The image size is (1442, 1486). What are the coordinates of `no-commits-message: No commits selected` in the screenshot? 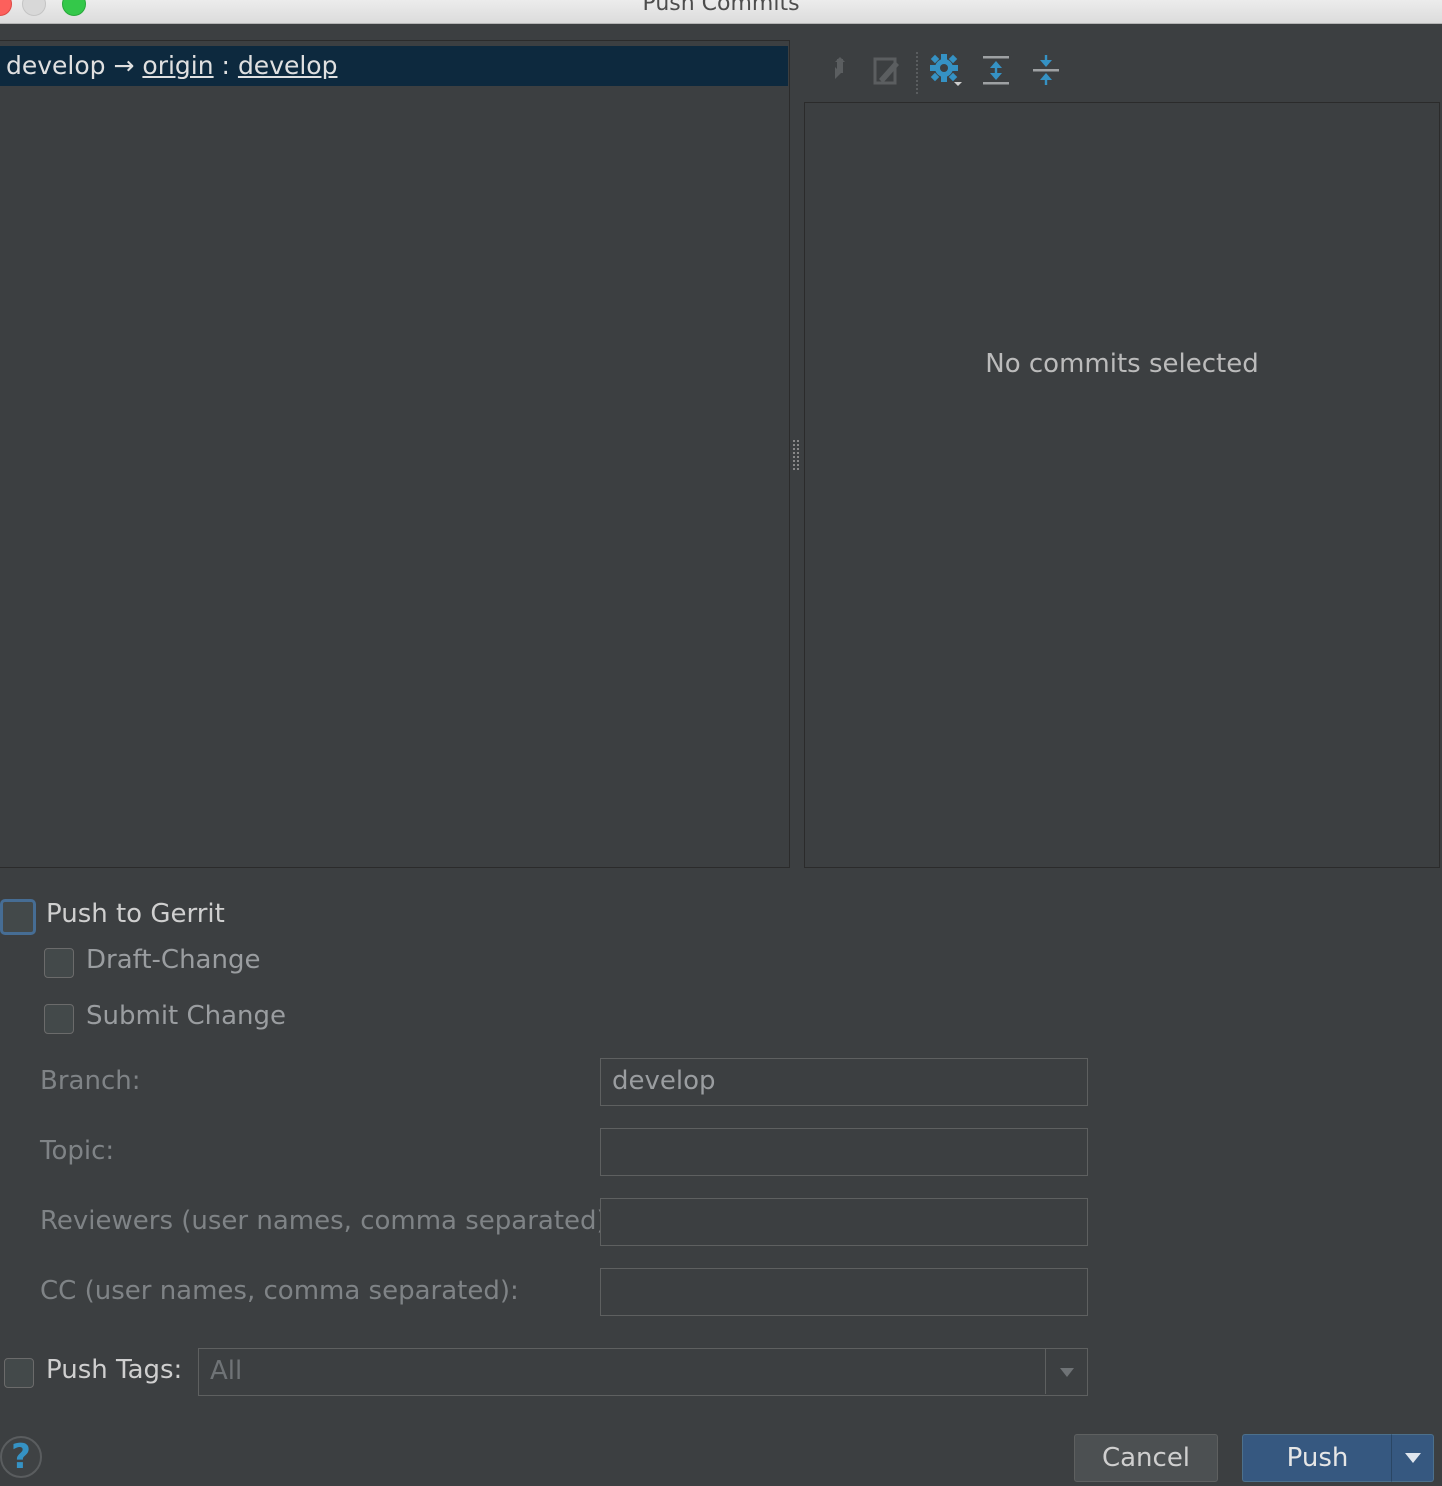 It's located at (1122, 364).